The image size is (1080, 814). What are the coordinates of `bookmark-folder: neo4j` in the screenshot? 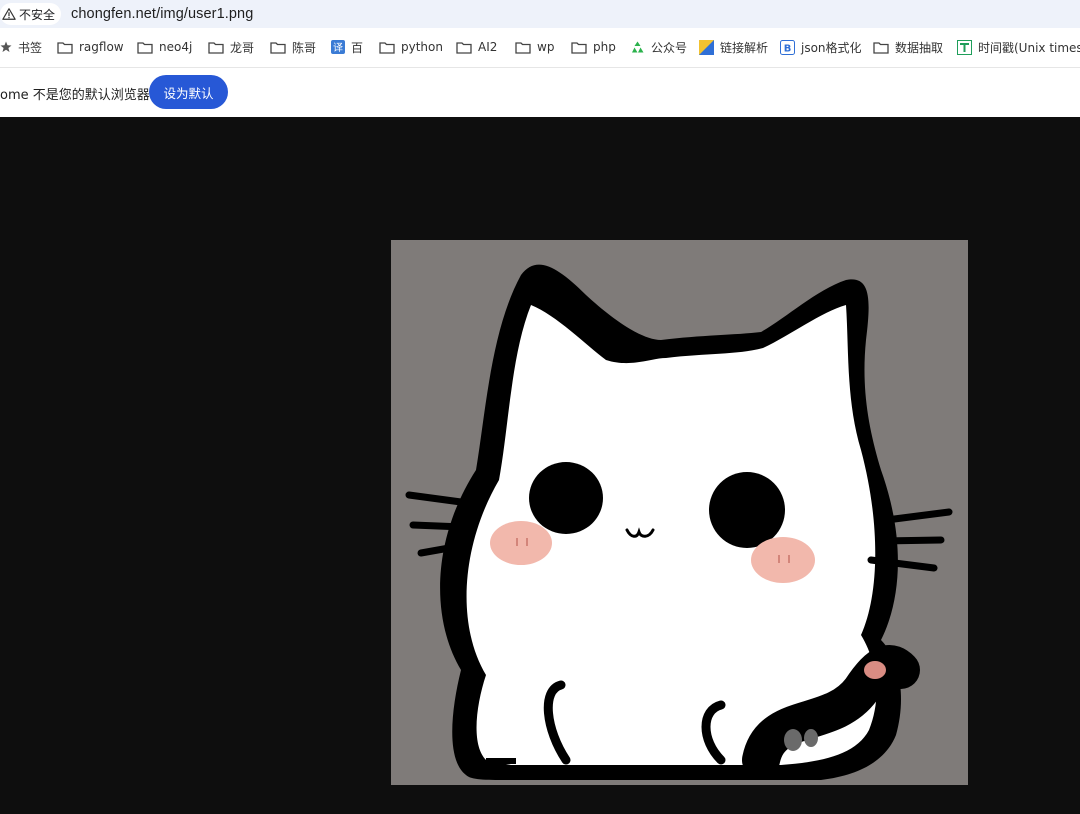 It's located at (164, 47).